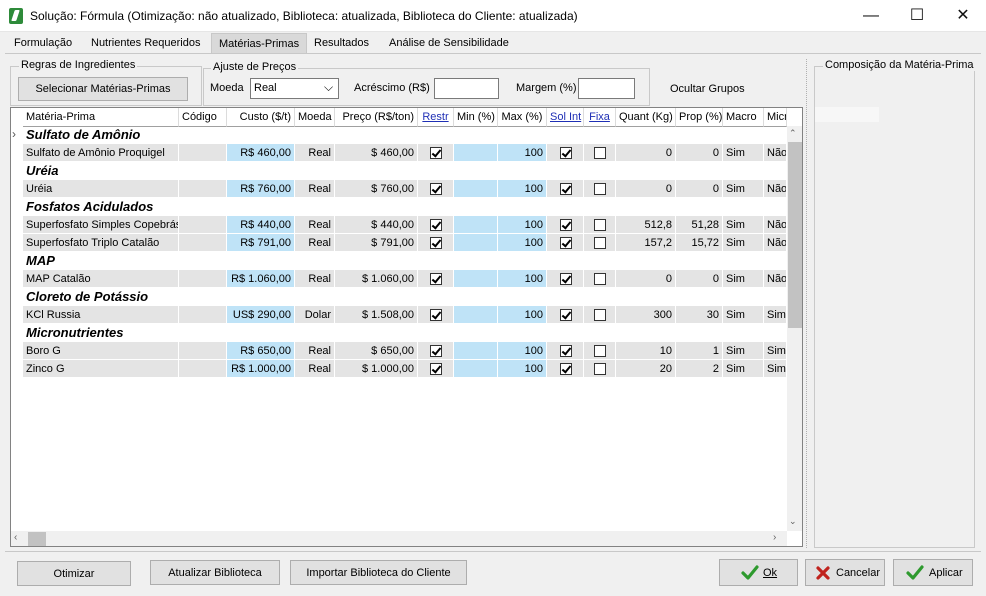 Image resolution: width=986 pixels, height=596 pixels. I want to click on preco-cell: $ 760,00, so click(376, 189).